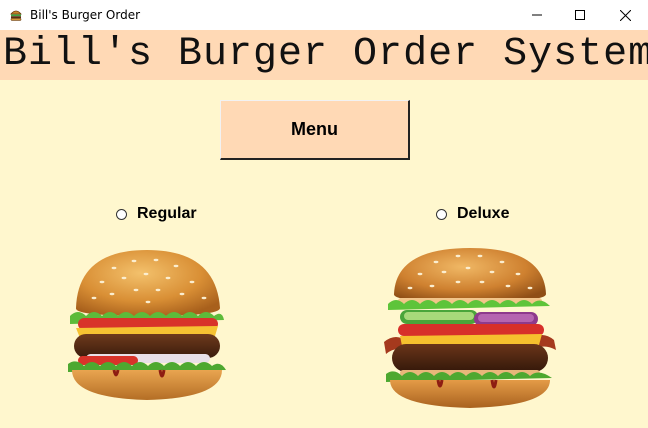  What do you see at coordinates (324, 15) in the screenshot?
I see `window-titlebar: Bill's Burger Order` at bounding box center [324, 15].